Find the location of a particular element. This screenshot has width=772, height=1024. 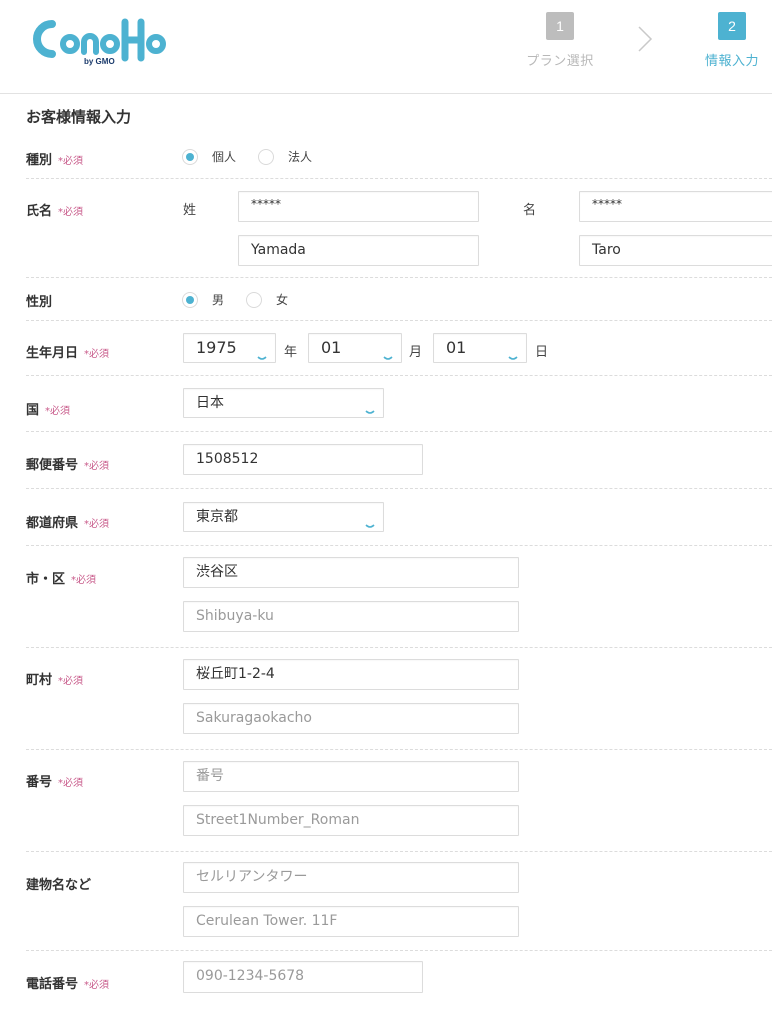

building-roman-input: Cerulean Tower. 11F is located at coordinates (351, 921).